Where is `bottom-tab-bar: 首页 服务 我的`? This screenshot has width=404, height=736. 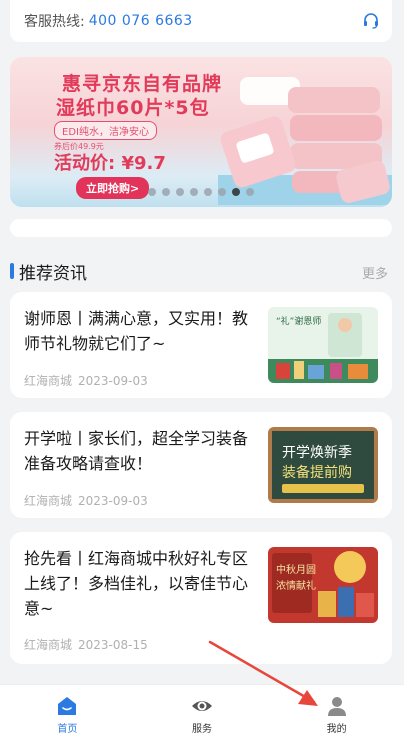 bottom-tab-bar: 首页 服务 我的 is located at coordinates (202, 710).